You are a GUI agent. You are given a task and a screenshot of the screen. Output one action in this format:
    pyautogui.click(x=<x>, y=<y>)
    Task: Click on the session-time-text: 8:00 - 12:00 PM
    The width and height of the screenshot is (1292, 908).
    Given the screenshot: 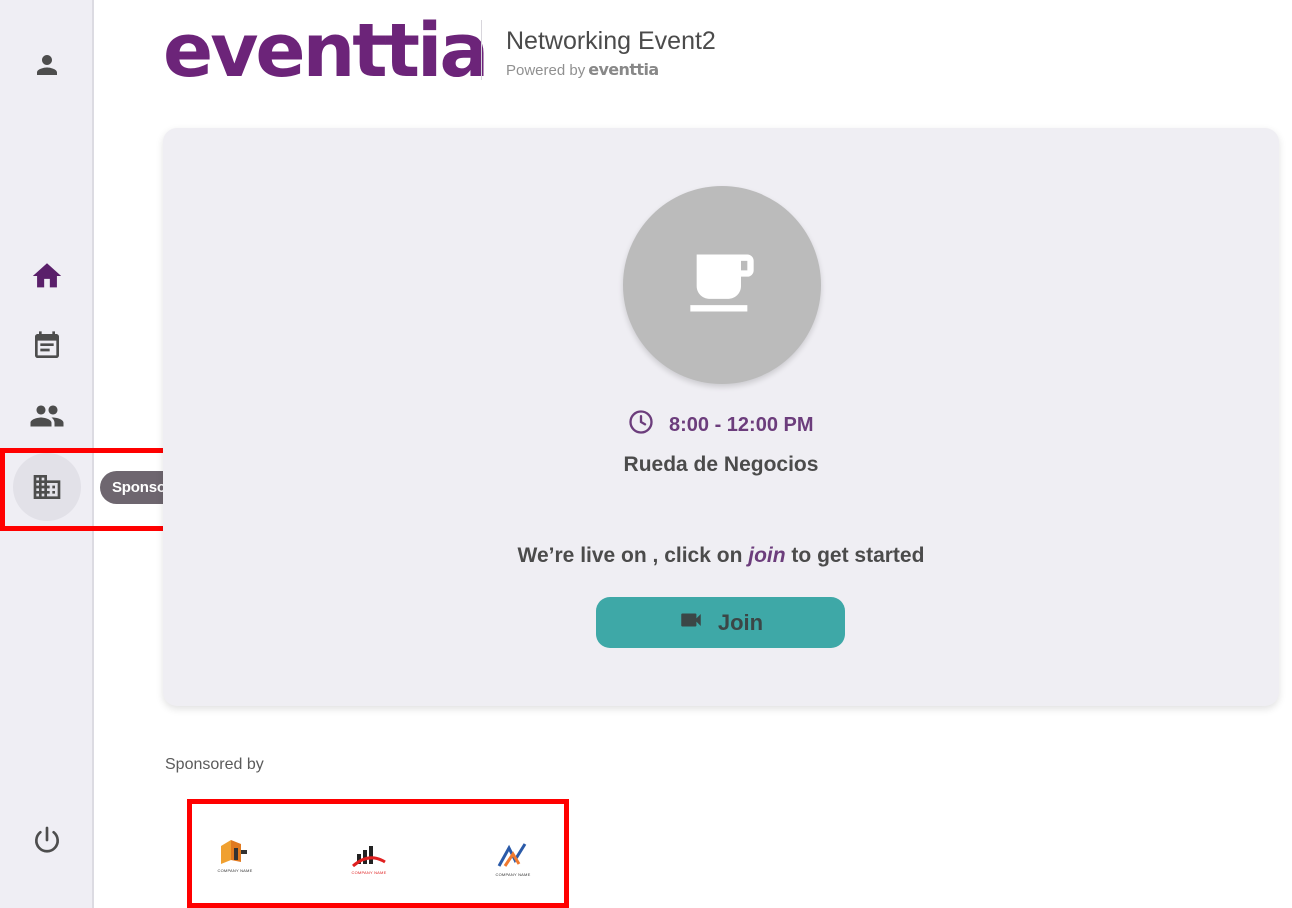 What is the action you would take?
    pyautogui.click(x=741, y=424)
    